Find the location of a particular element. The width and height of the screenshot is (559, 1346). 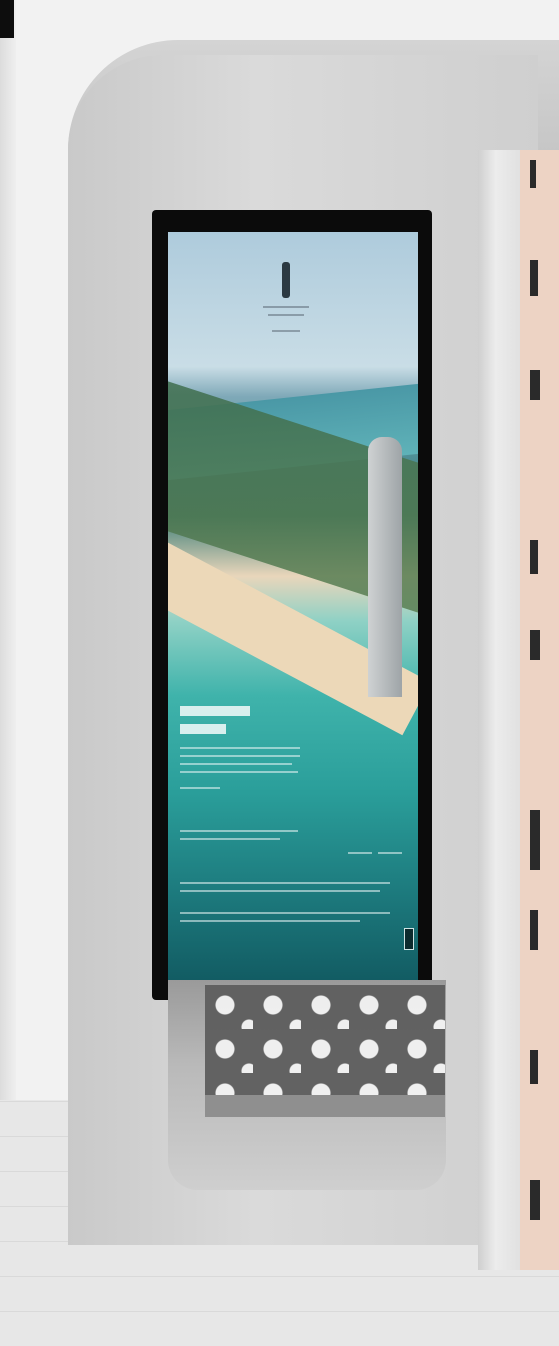

hotel-logo-icon is located at coordinates (286, 280).